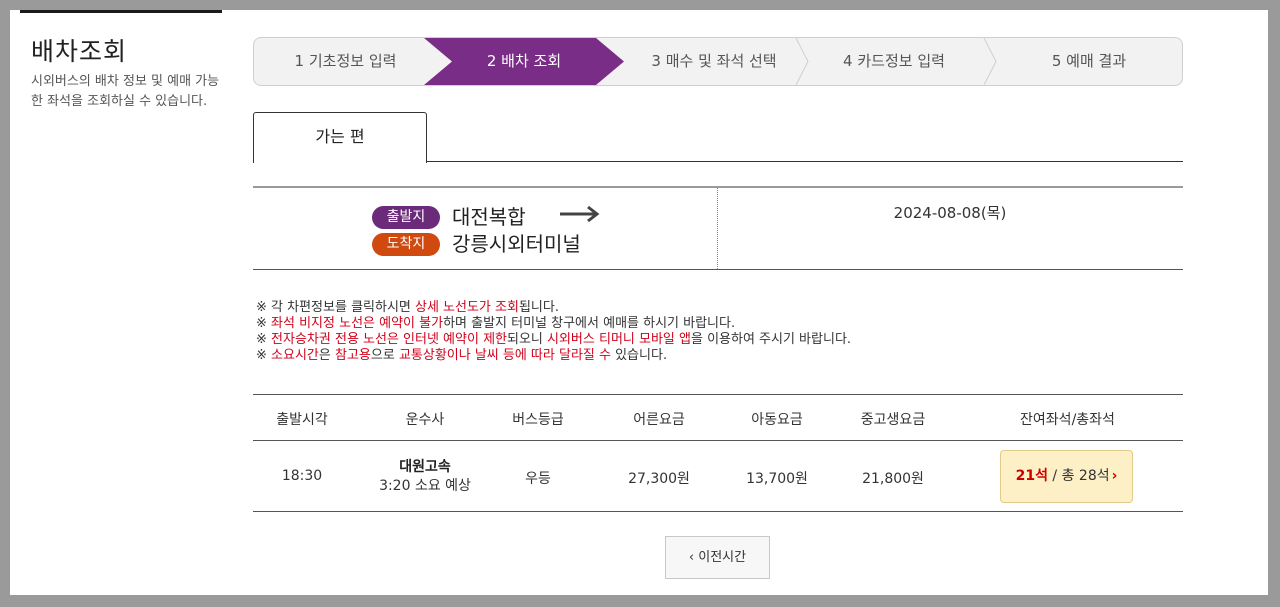 This screenshot has height=607, width=1280. Describe the element at coordinates (302, 420) in the screenshot. I see `col-departure-time: 출발시각` at that location.